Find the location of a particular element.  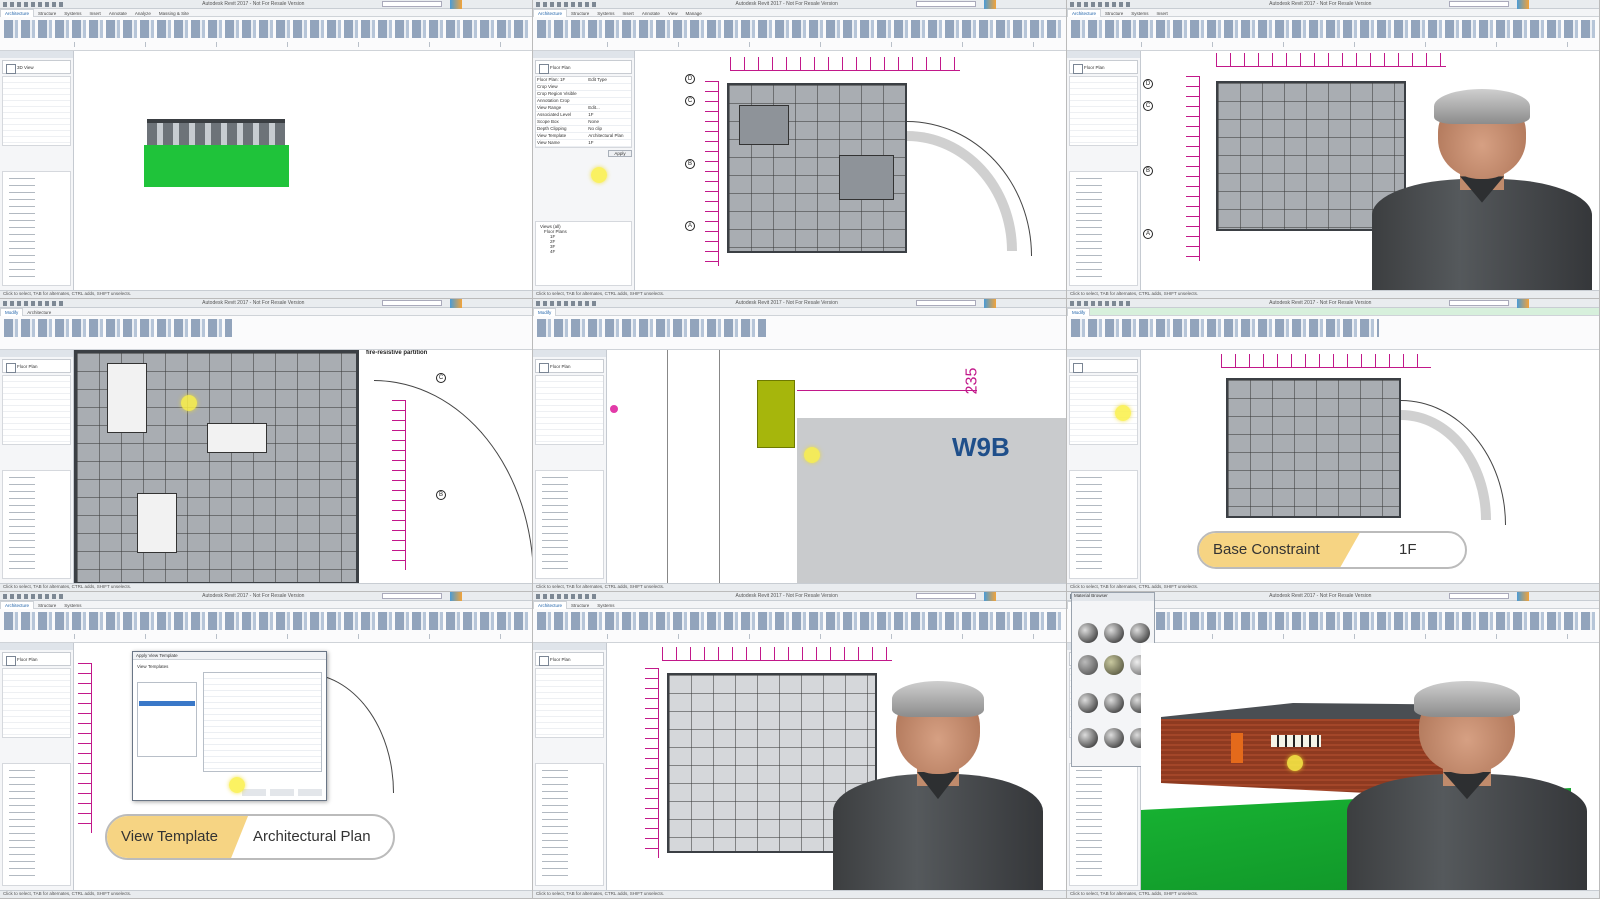

property-row: View Name 1F is located at coordinates (583, 143).